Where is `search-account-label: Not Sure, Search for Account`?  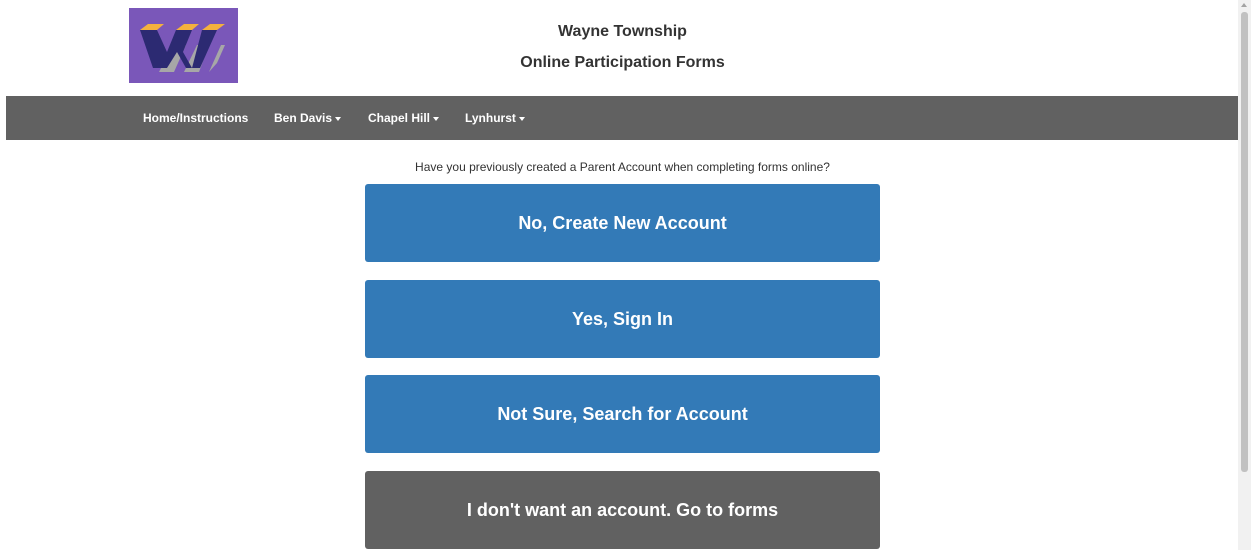
search-account-label: Not Sure, Search for Account is located at coordinates (622, 413).